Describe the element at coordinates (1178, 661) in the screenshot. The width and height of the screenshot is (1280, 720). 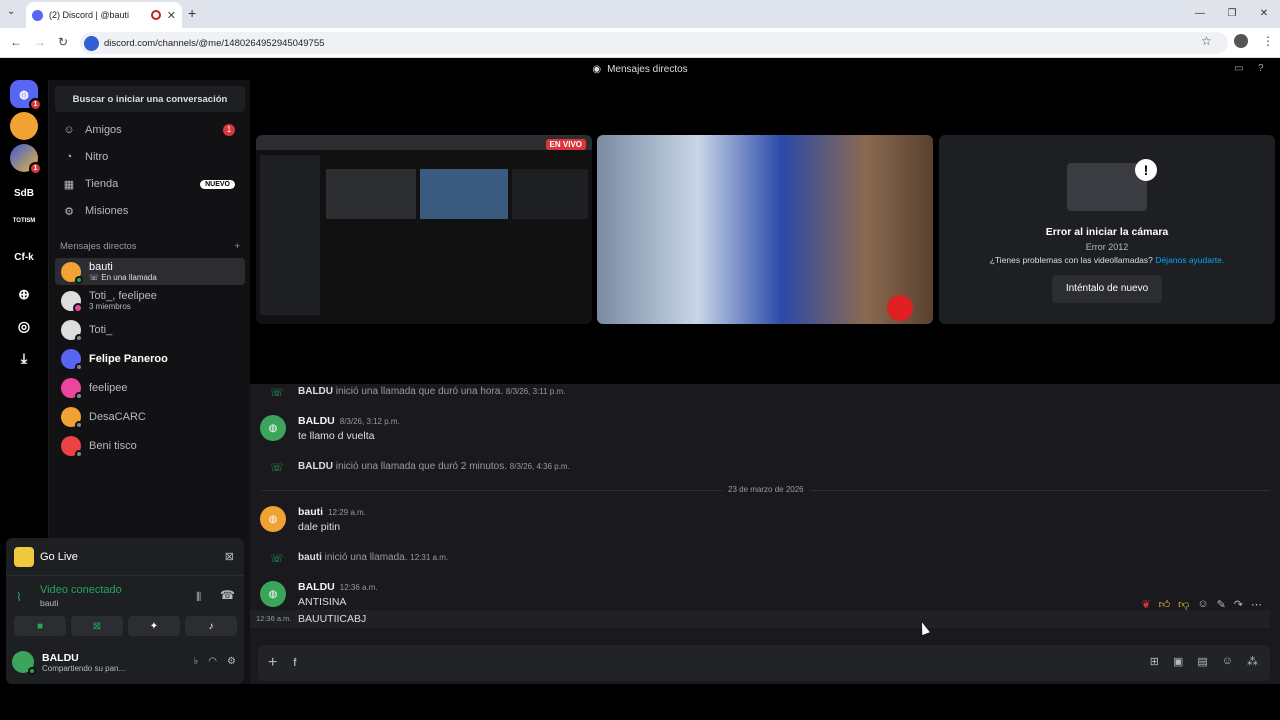
I see `gif-icon: ▣` at that location.